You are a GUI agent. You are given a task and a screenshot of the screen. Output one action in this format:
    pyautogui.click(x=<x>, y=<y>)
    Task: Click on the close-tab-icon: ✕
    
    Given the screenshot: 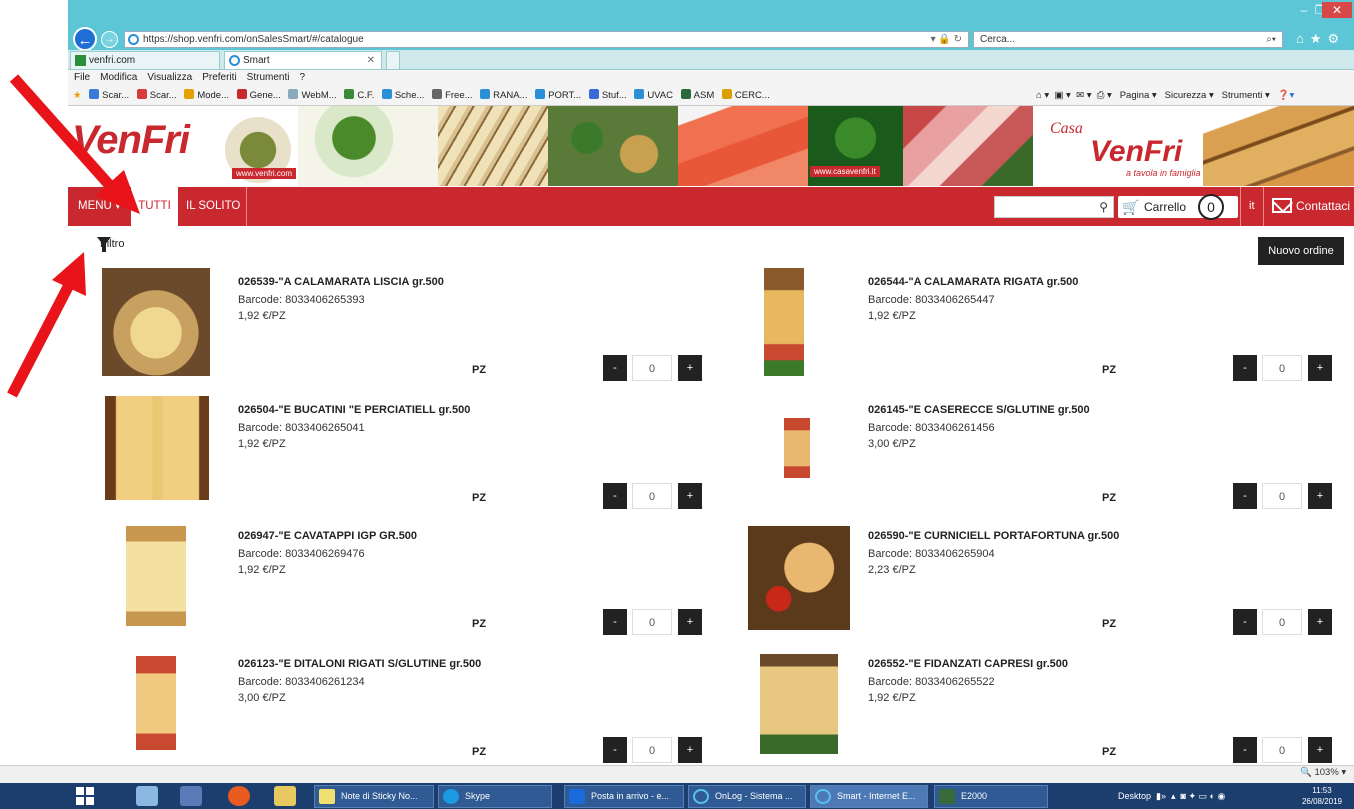 What is the action you would take?
    pyautogui.click(x=371, y=60)
    